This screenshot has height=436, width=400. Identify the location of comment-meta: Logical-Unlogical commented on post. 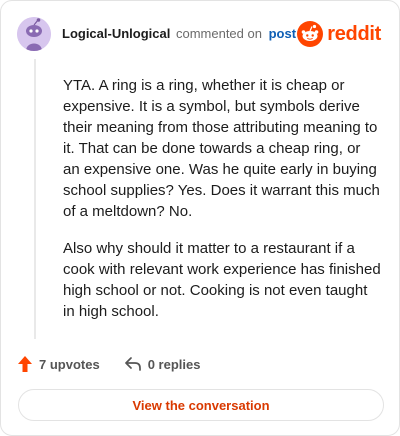
(179, 33).